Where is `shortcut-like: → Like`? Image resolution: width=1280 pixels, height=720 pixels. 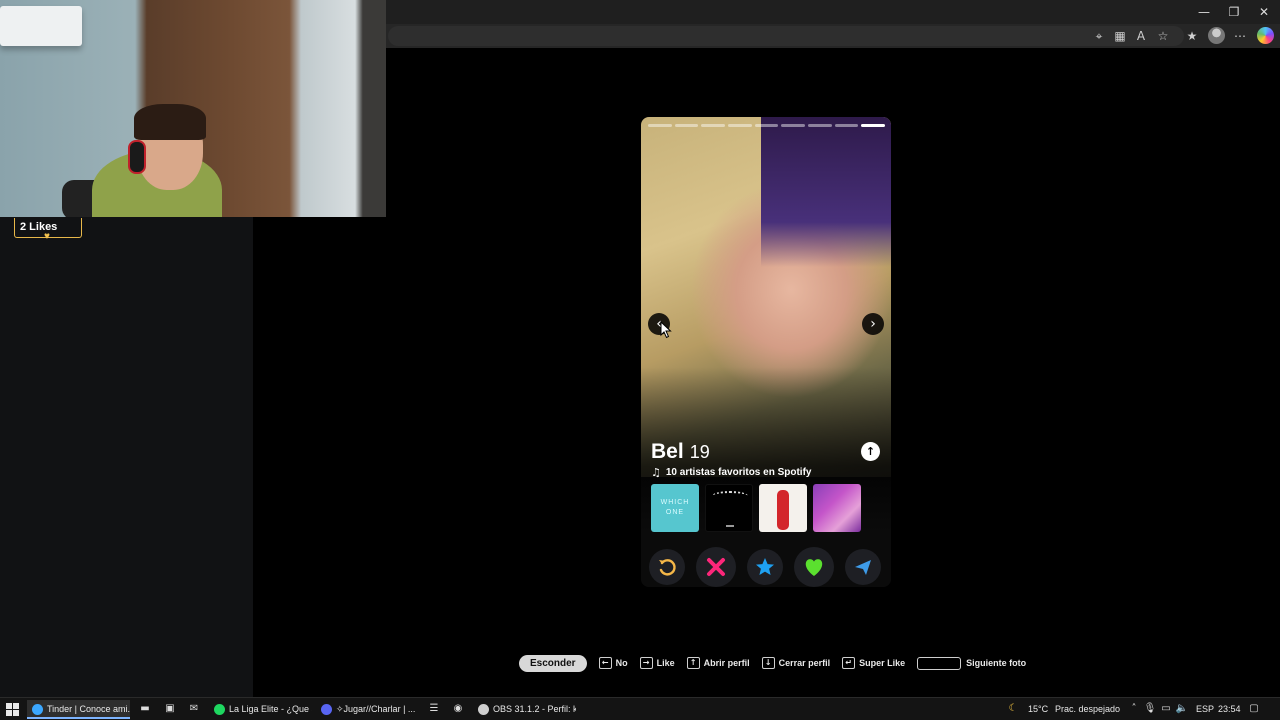
shortcut-like: → Like is located at coordinates (657, 663).